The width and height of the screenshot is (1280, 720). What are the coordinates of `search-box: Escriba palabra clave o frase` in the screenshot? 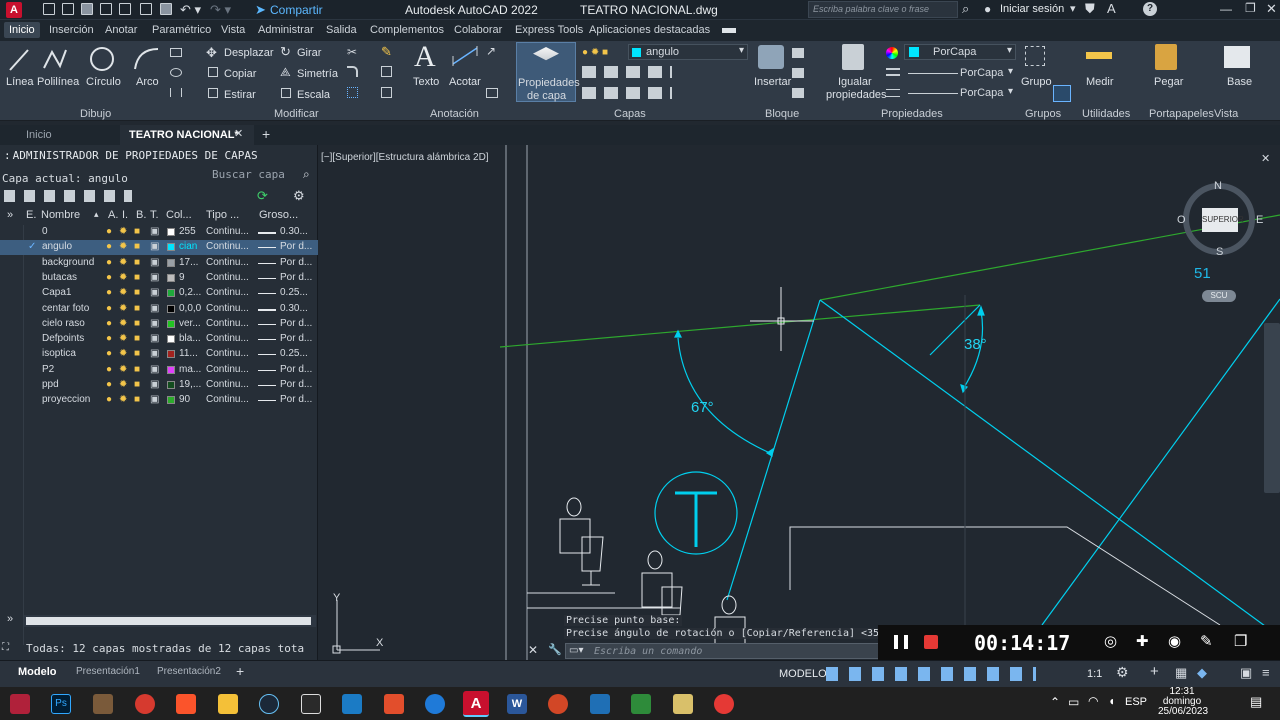 It's located at (883, 9).